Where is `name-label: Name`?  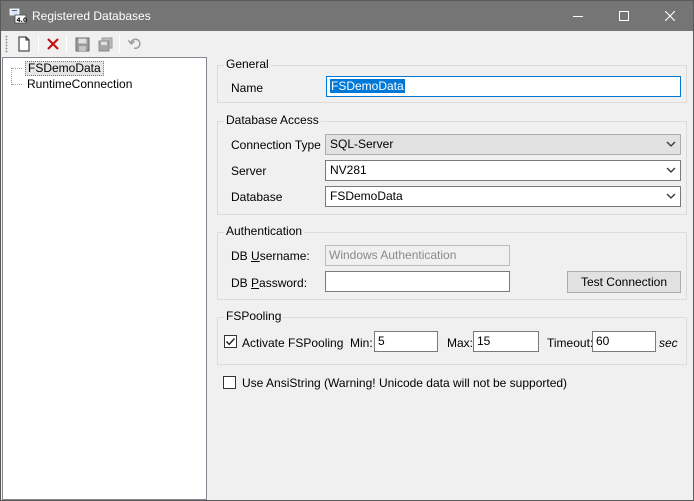
name-label: Name is located at coordinates (247, 88).